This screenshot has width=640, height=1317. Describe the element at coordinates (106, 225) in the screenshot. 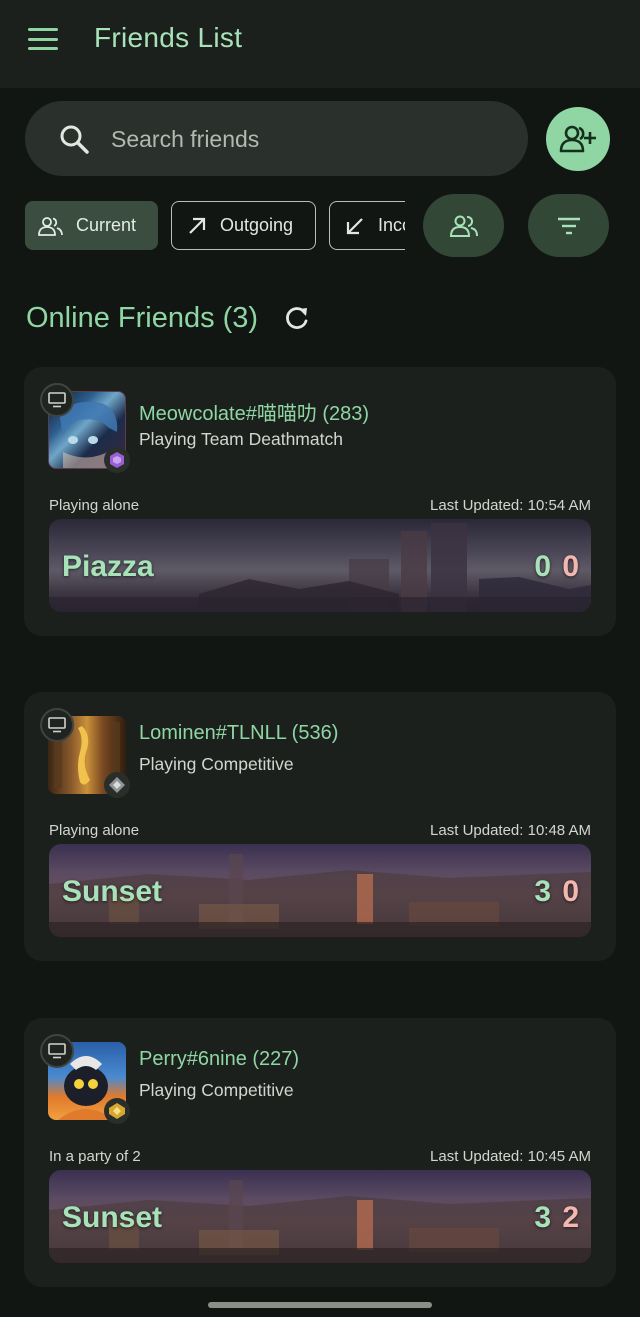

I see `filter-chip-label: Current` at that location.